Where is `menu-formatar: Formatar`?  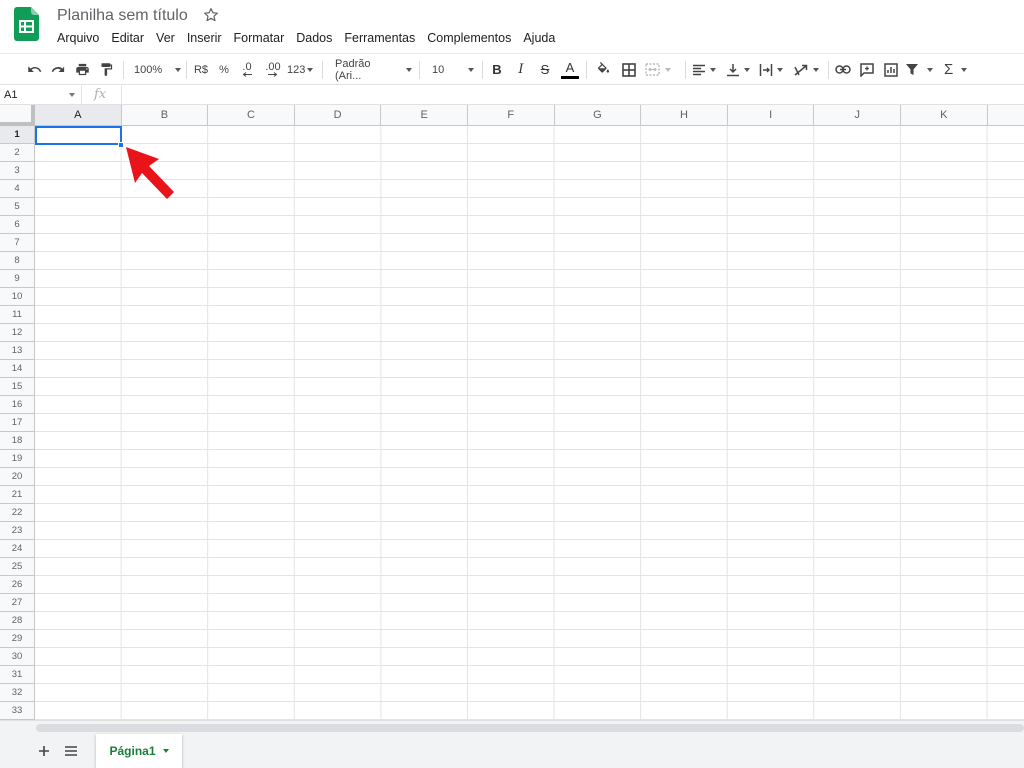 menu-formatar: Formatar is located at coordinates (259, 38).